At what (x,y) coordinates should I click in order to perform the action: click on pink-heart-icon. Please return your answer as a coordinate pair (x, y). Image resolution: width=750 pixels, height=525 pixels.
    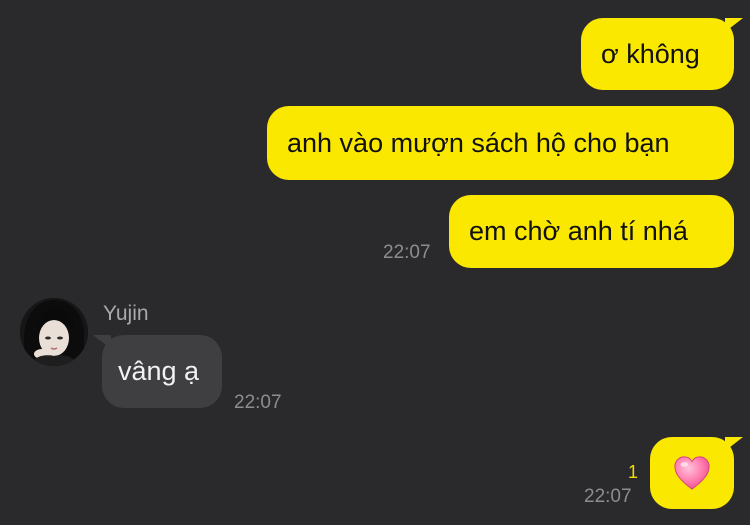
    Looking at the image, I should click on (692, 473).